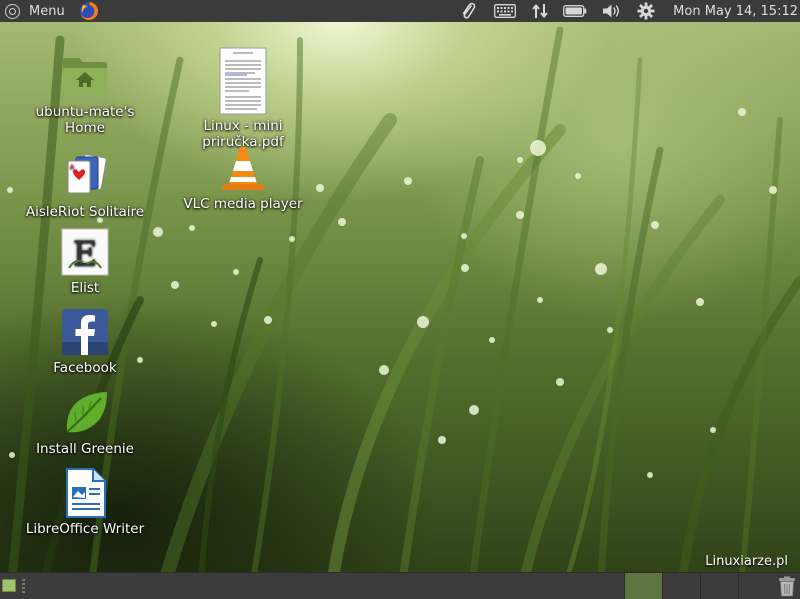 The width and height of the screenshot is (800, 599). What do you see at coordinates (85, 176) in the screenshot?
I see `playing-cards-icon: A` at bounding box center [85, 176].